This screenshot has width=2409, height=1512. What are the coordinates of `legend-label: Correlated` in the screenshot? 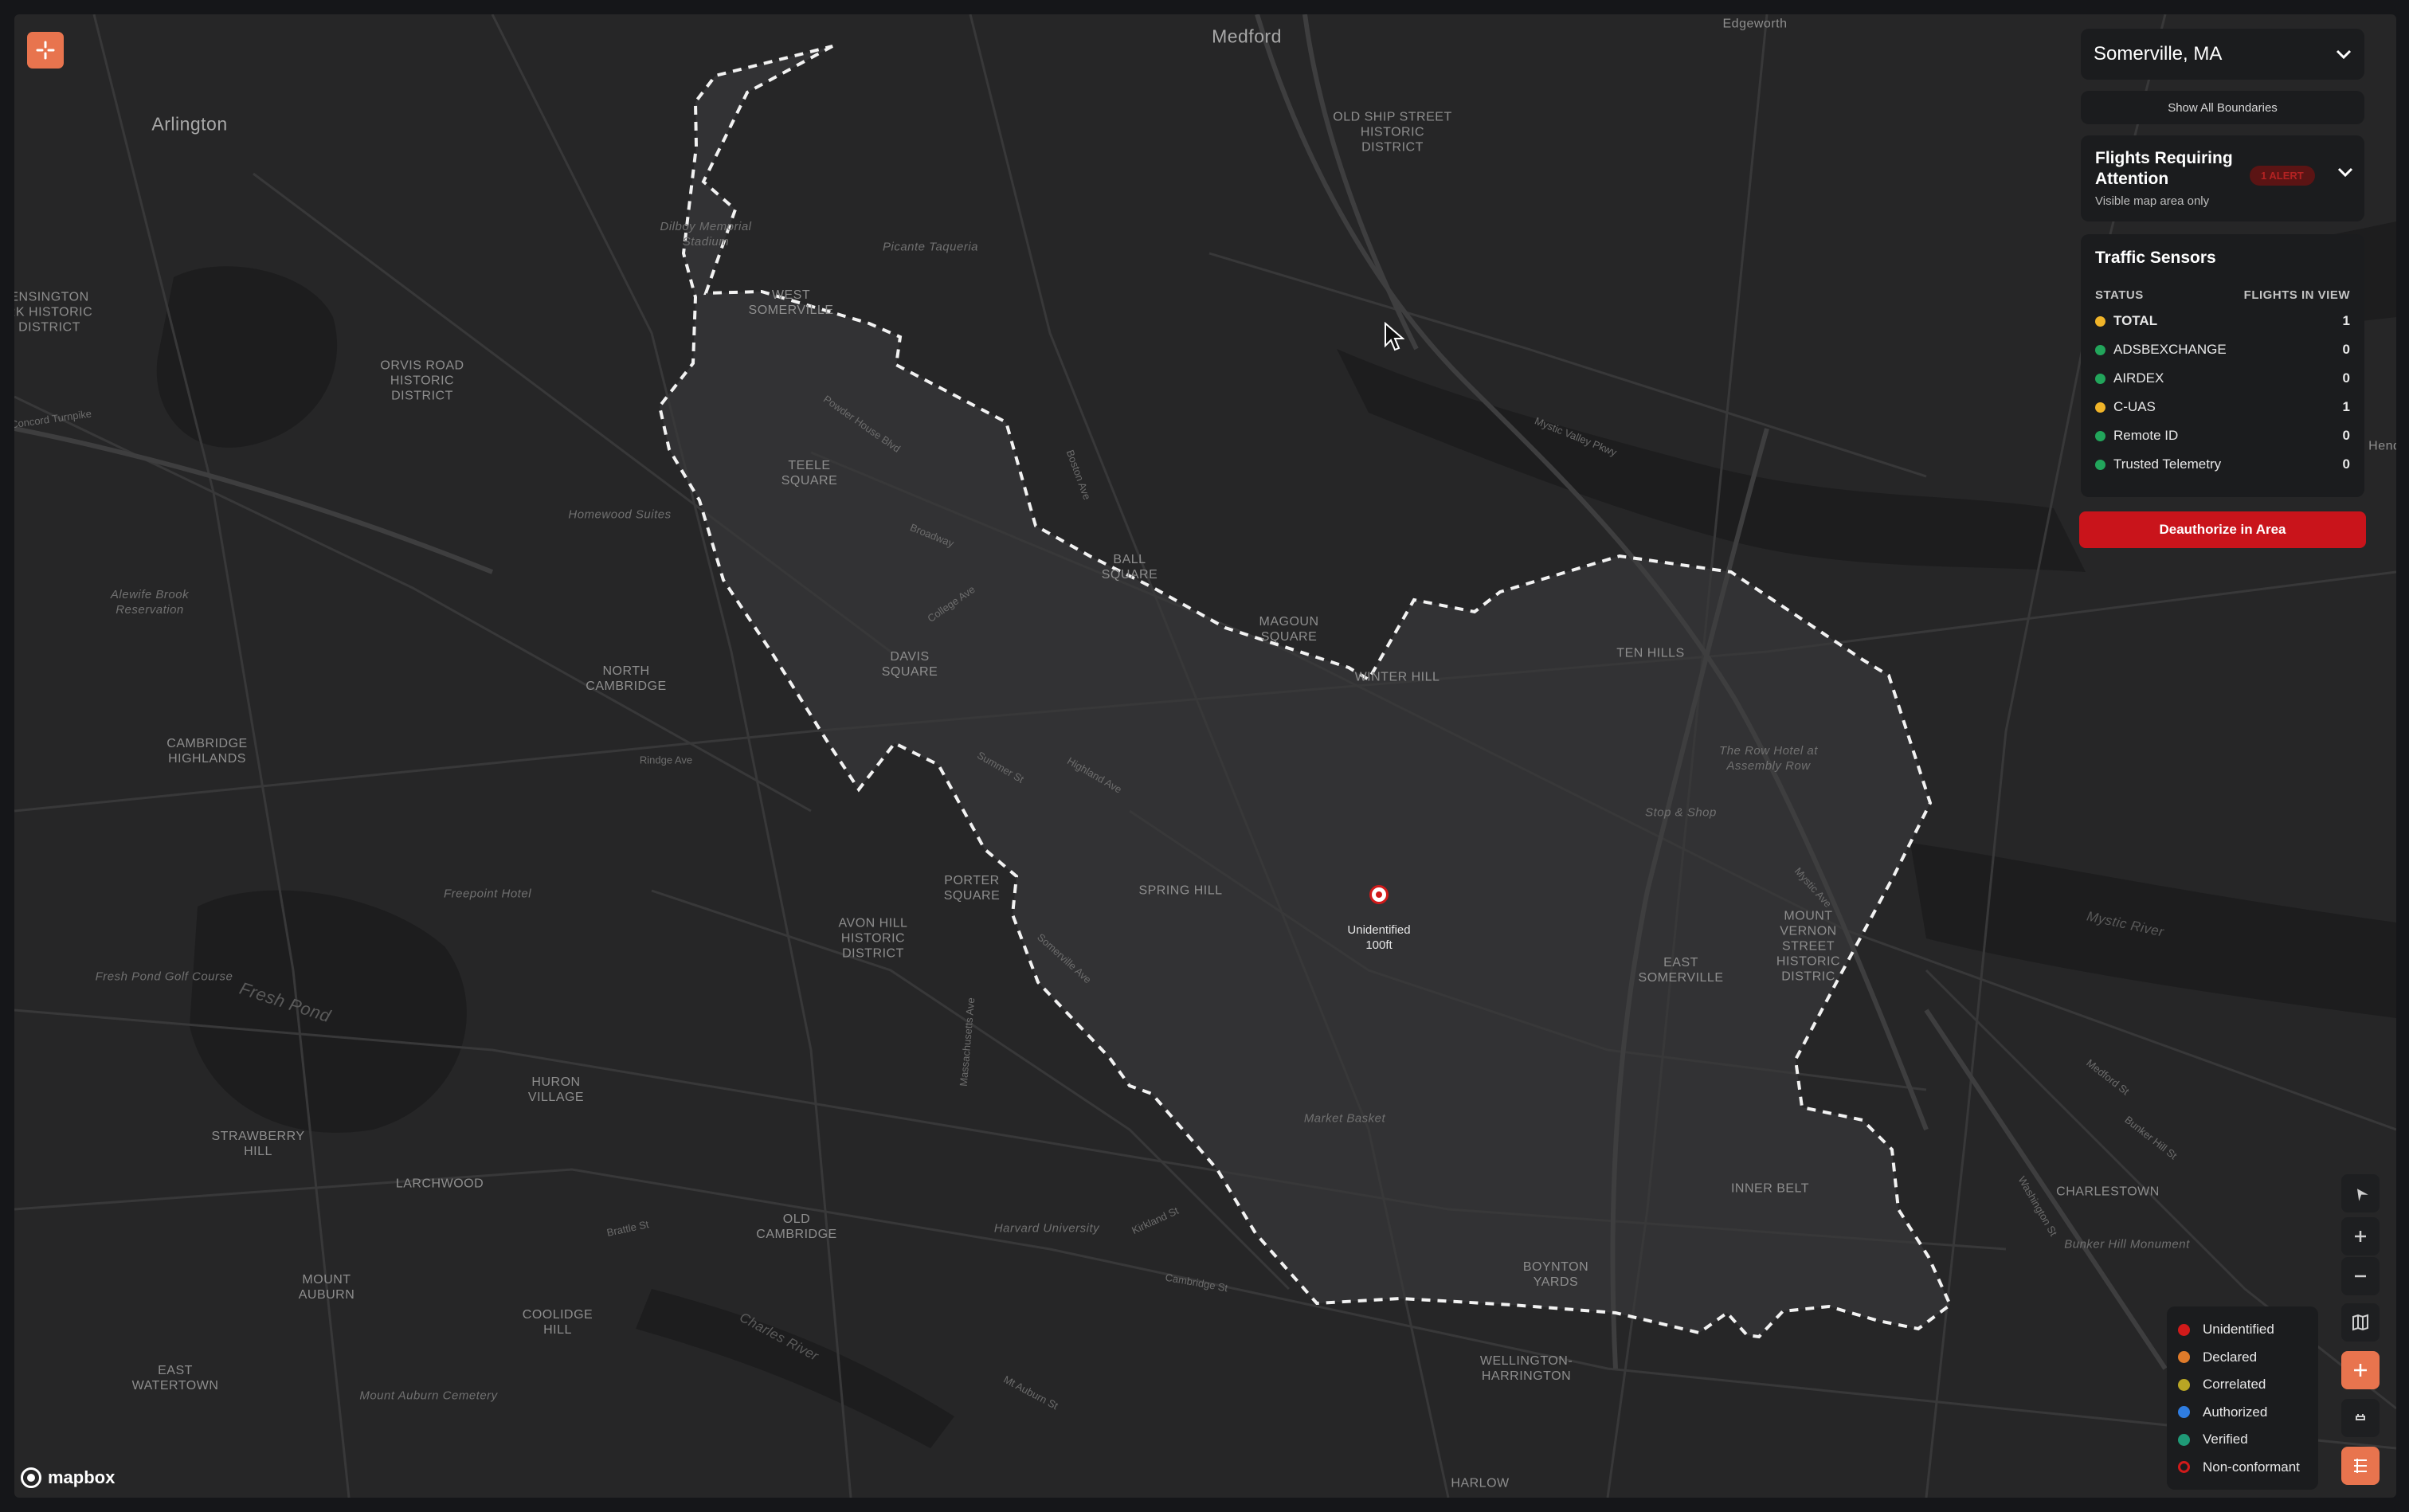 It's located at (2234, 1385).